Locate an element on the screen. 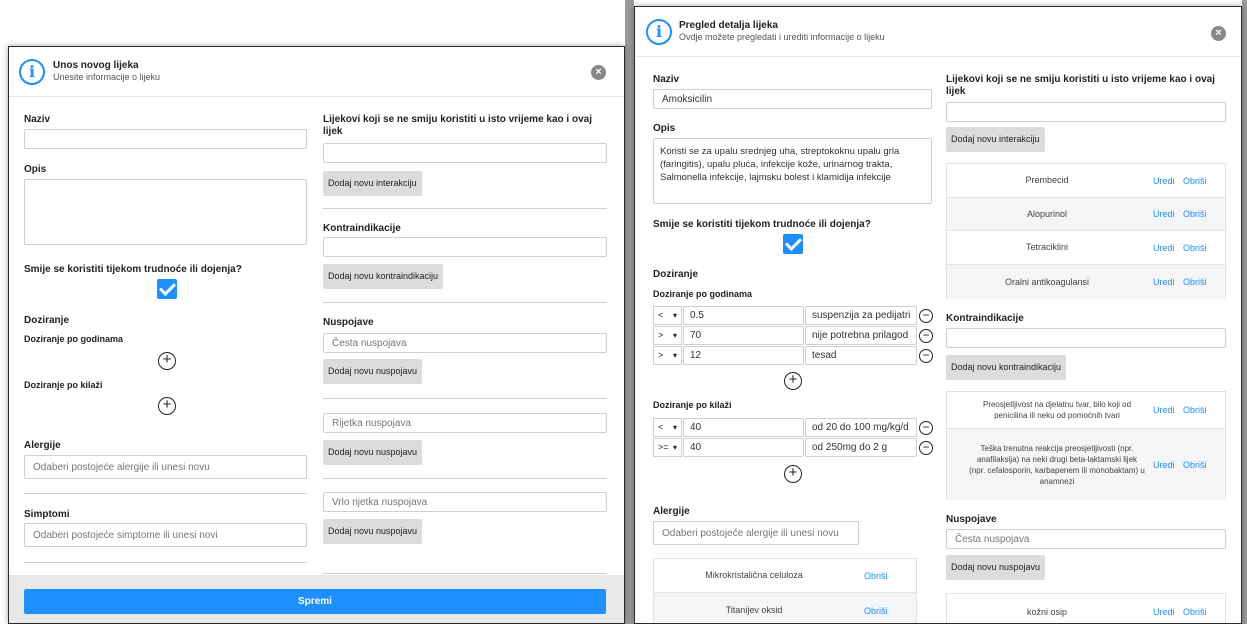 This screenshot has width=1247, height=624. dob-operator-select: < ▾ is located at coordinates (667, 315).